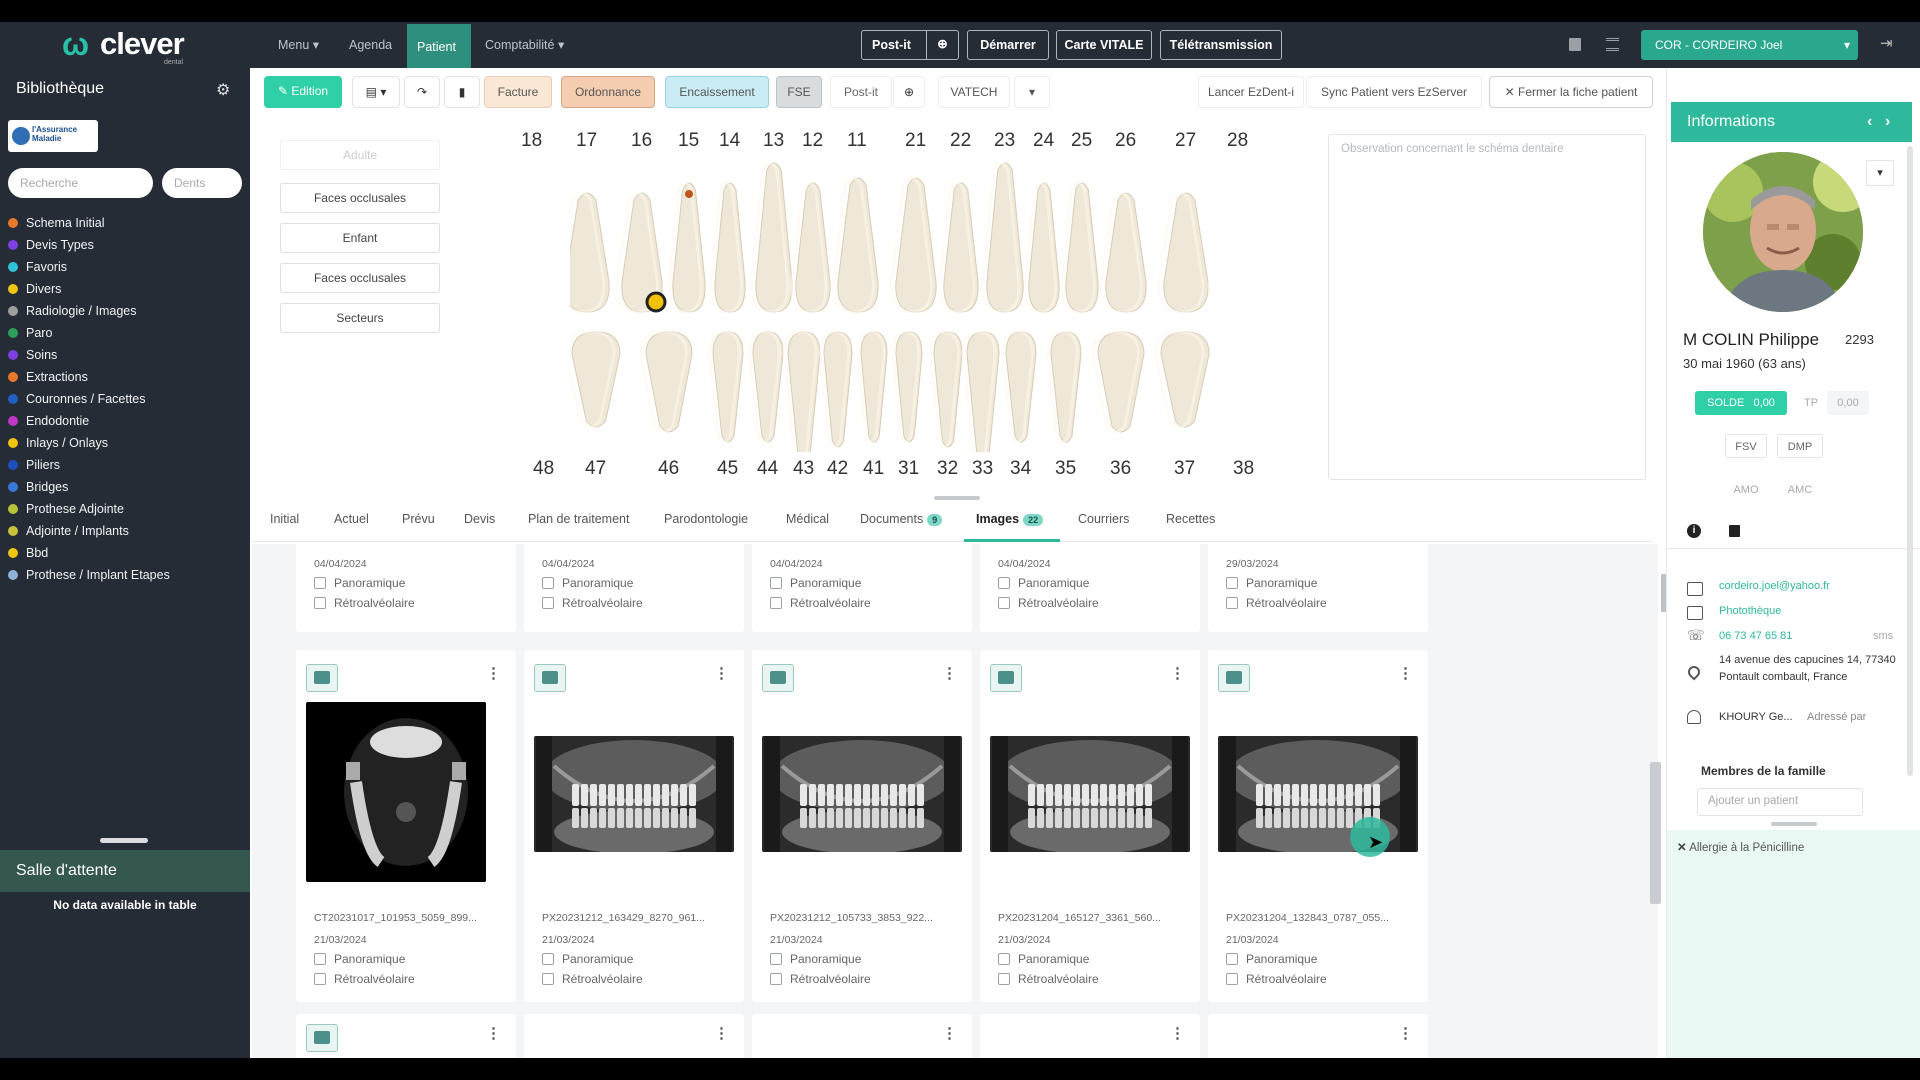  What do you see at coordinates (128, 355) in the screenshot?
I see `library-item: Soins` at bounding box center [128, 355].